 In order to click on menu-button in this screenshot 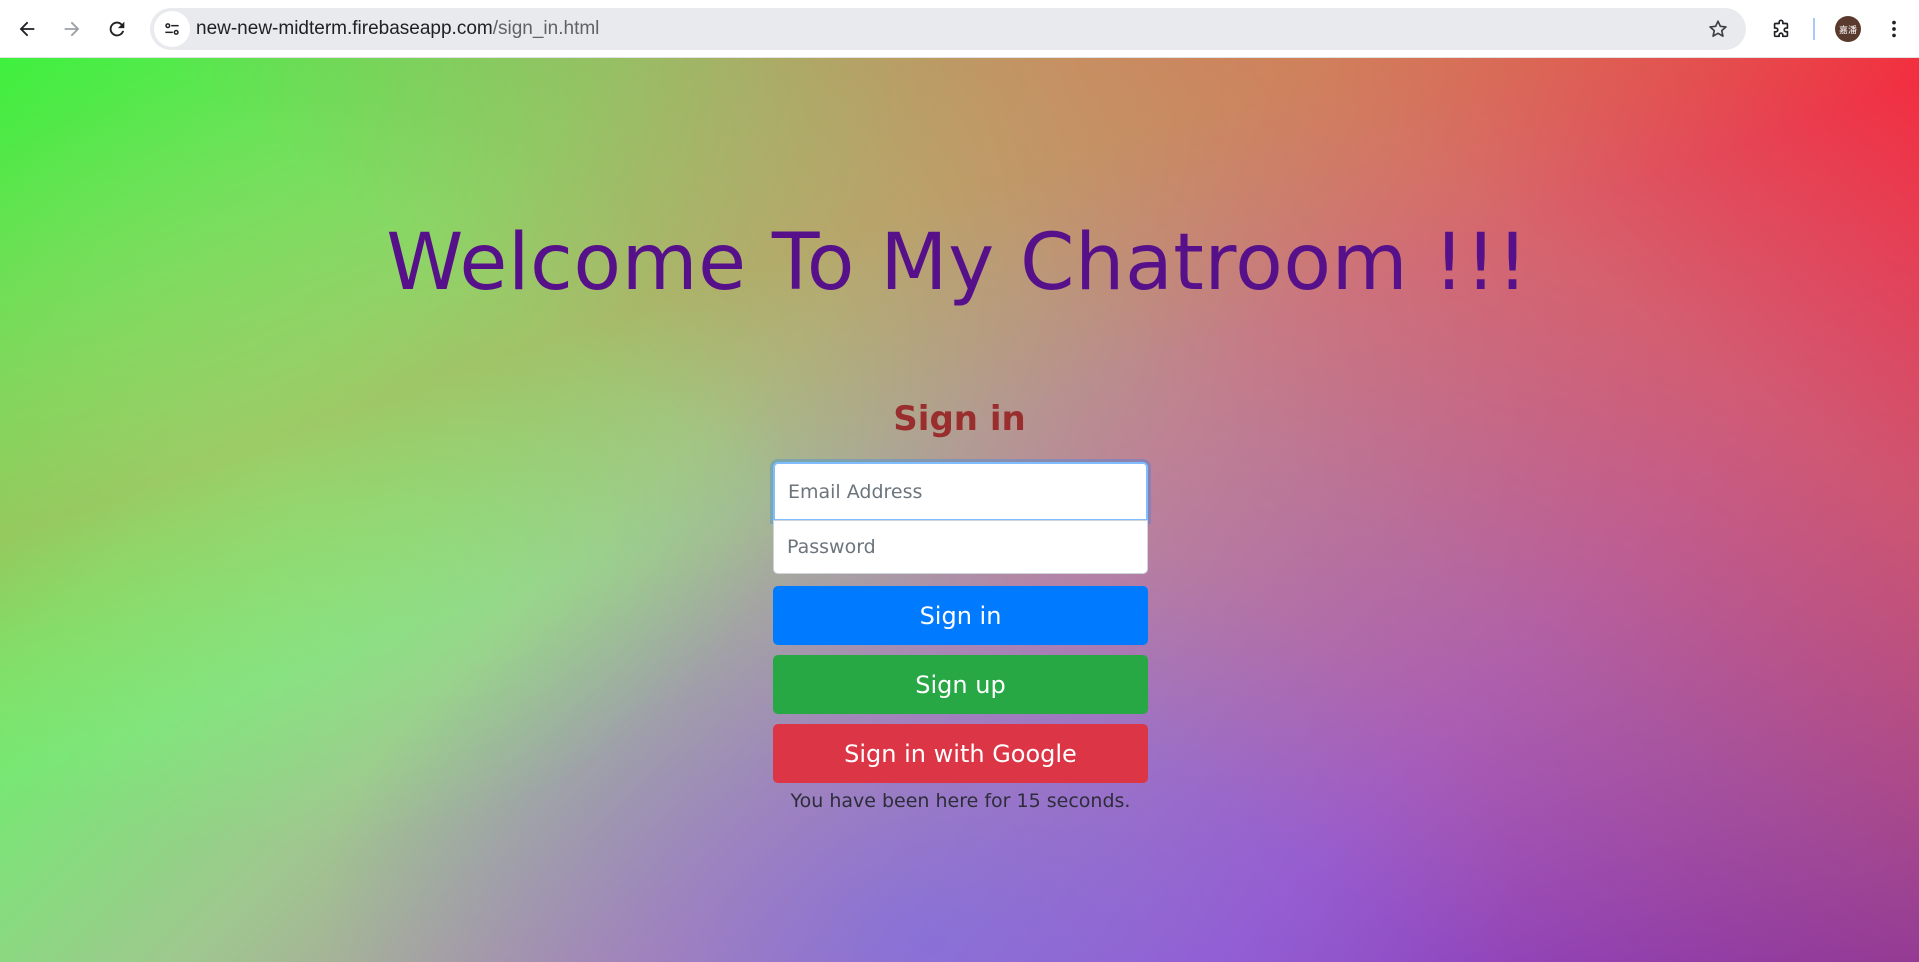, I will do `click(1894, 29)`.